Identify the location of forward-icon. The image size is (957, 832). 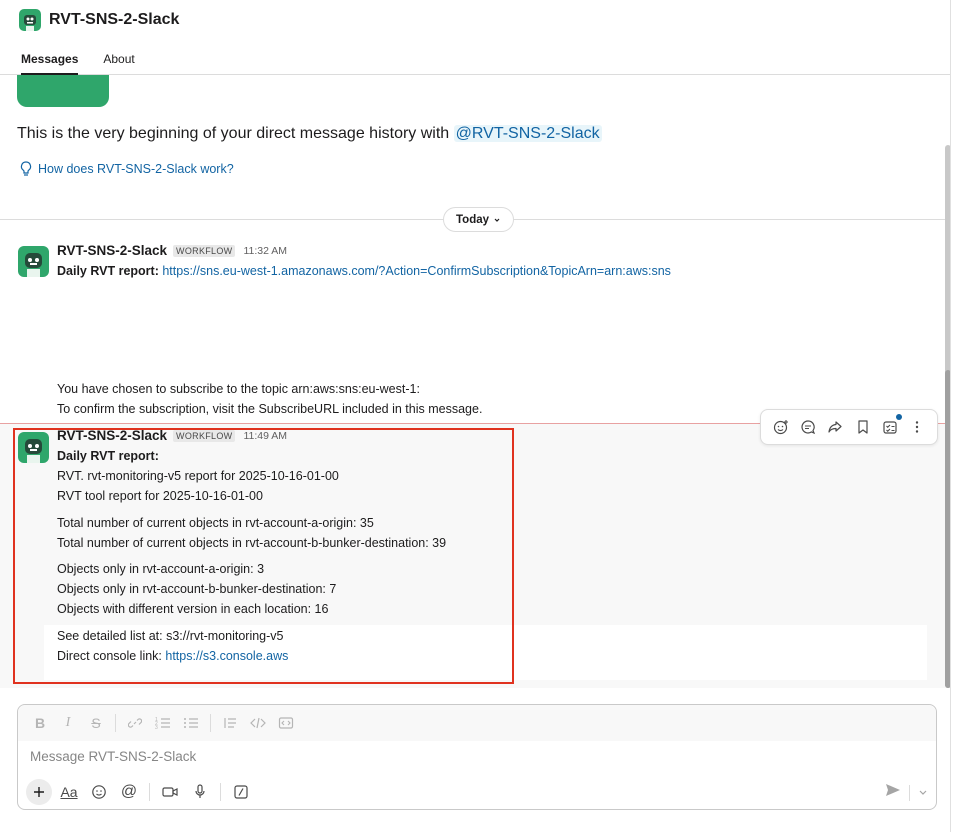
(835, 427).